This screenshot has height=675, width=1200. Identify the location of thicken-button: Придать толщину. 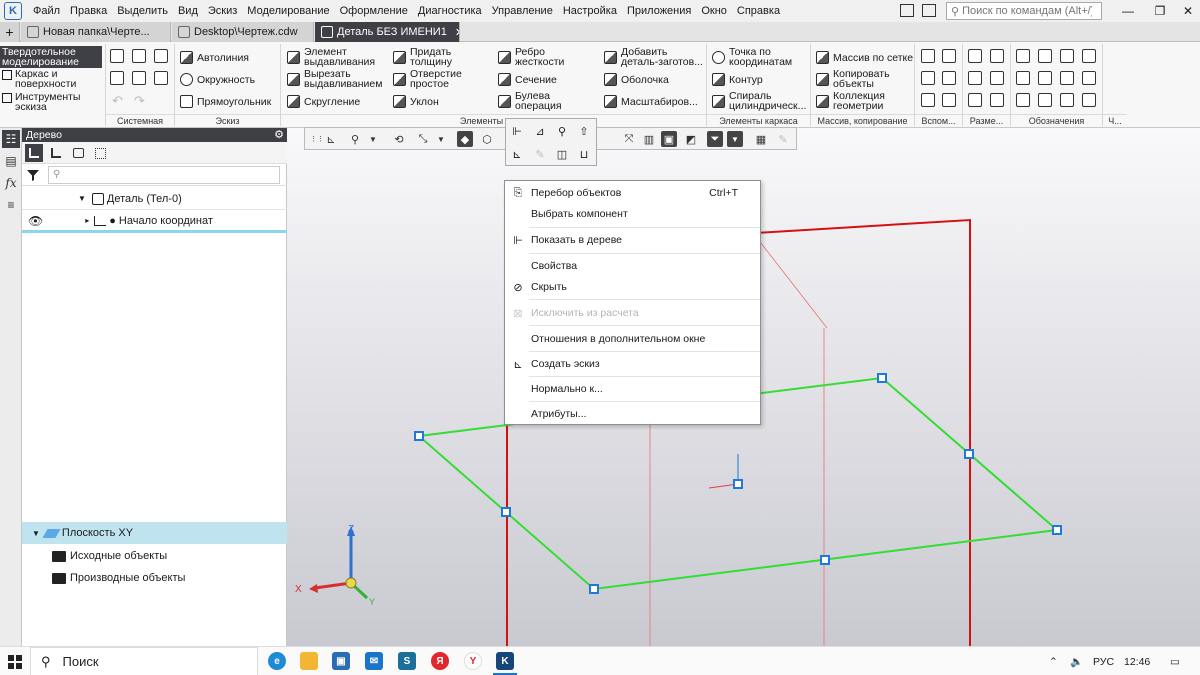
(431, 57).